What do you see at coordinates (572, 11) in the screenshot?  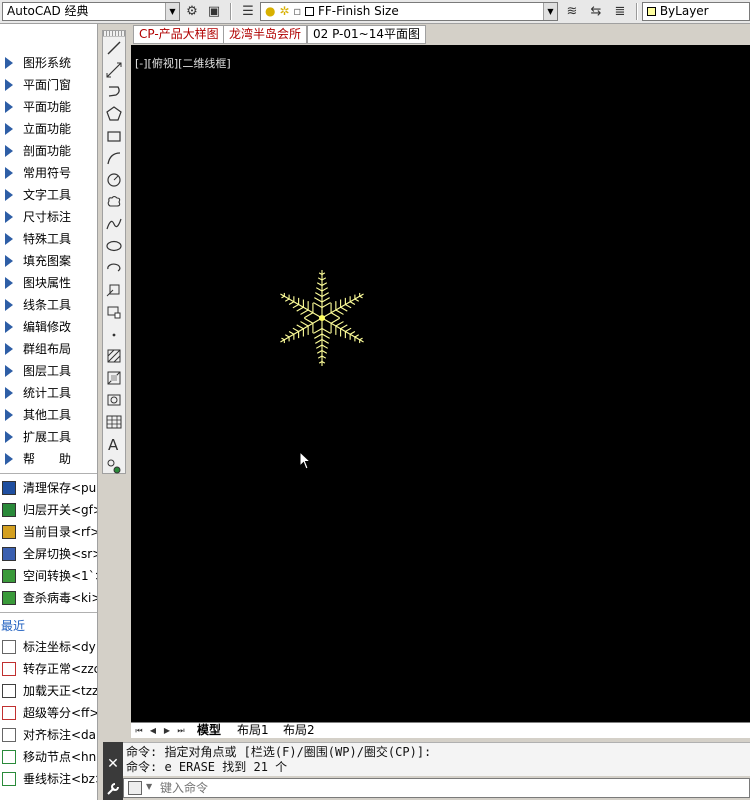 I see `make-layer-current-button: ≋` at bounding box center [572, 11].